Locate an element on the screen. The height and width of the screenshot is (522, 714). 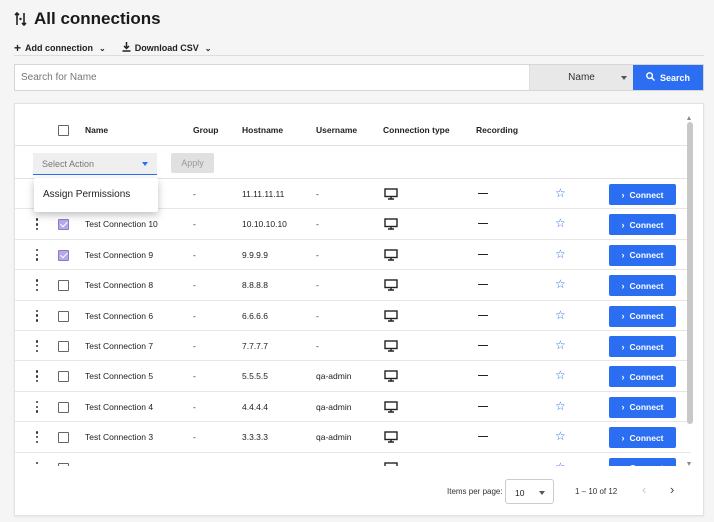
next-page-icon: › is located at coordinates (672, 489).